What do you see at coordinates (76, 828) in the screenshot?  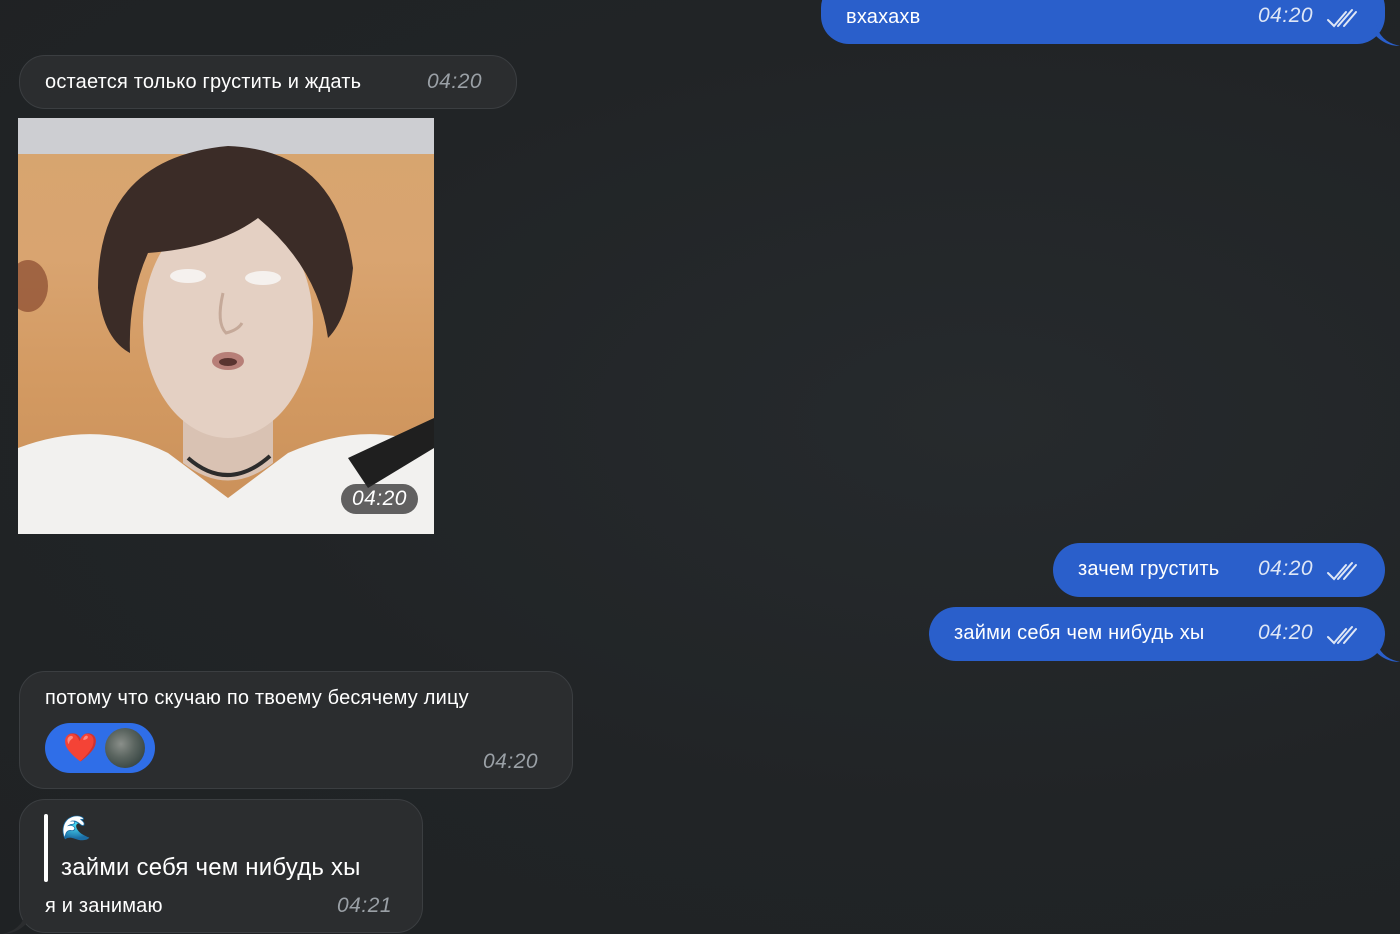 I see `reply-sender: 🌊` at bounding box center [76, 828].